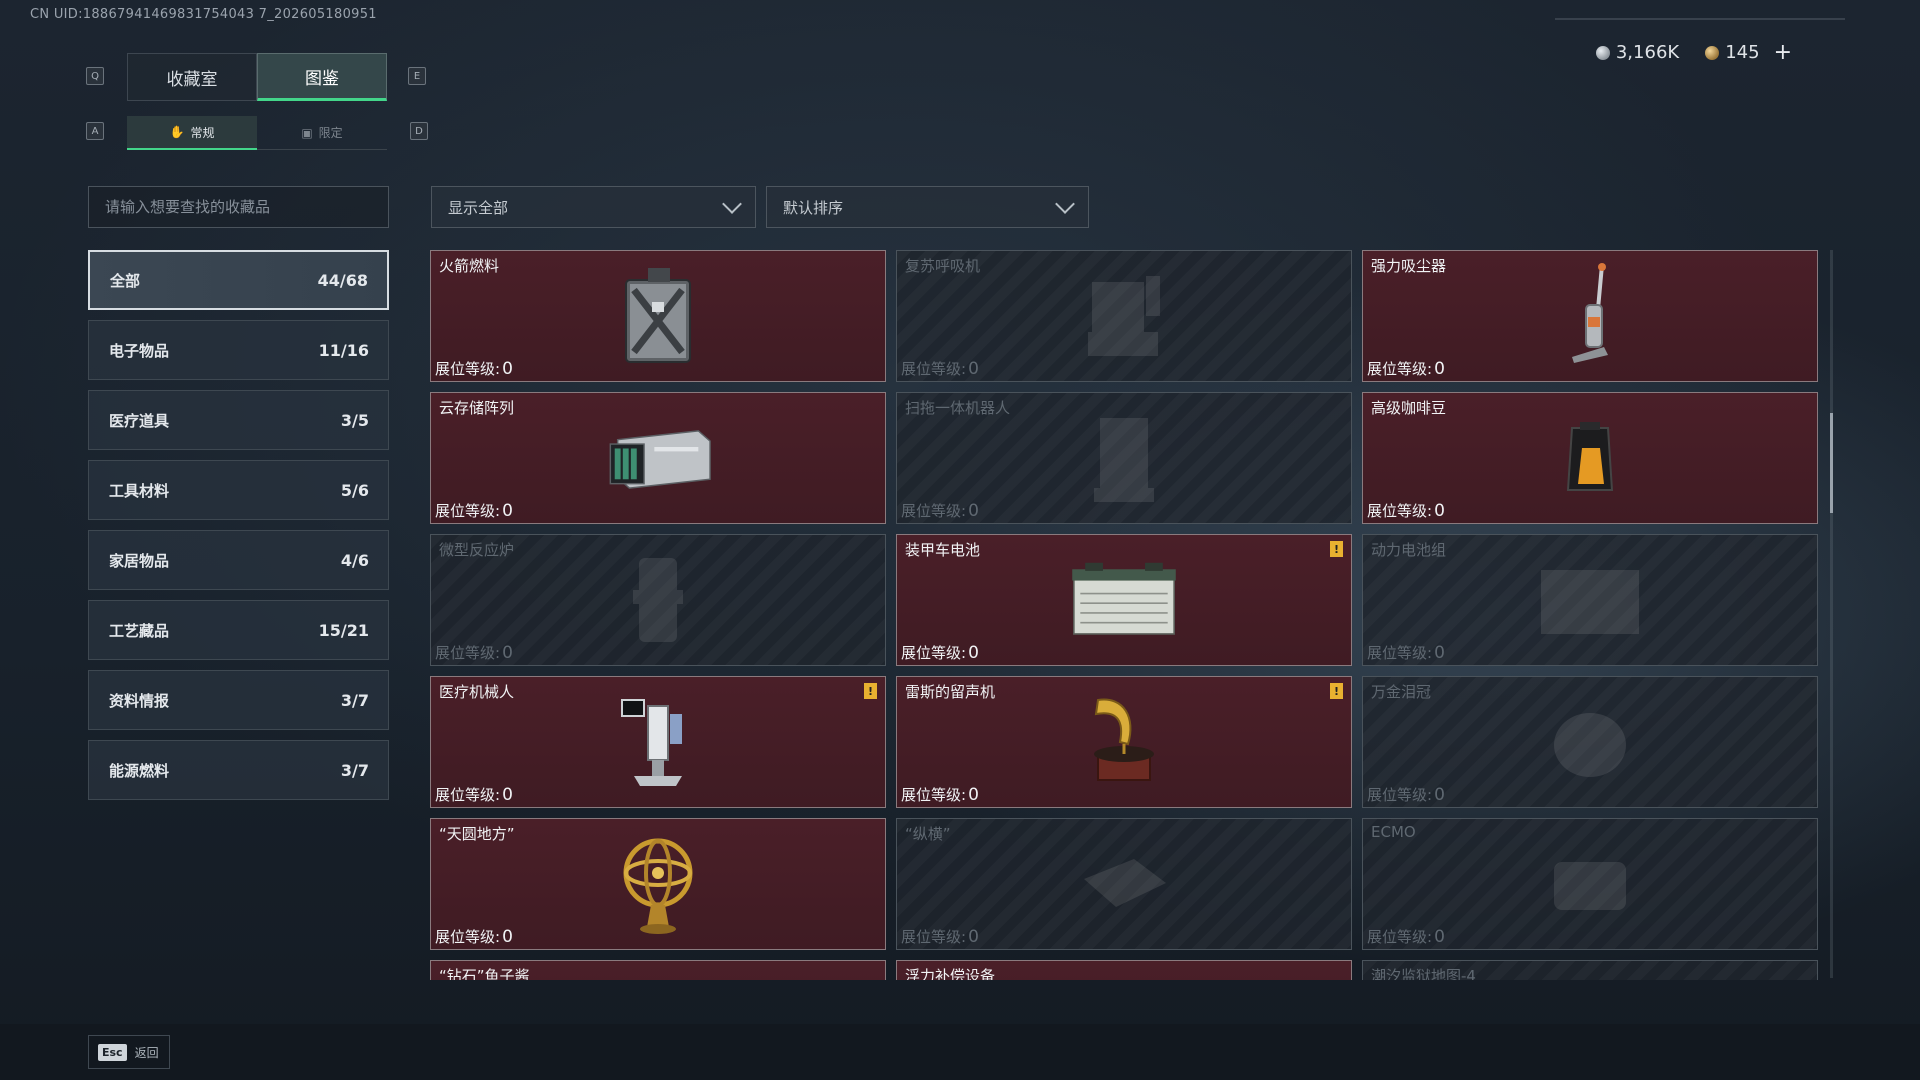  Describe the element at coordinates (1124, 970) in the screenshot. I see `item-card-bcd: 浮力补偿设备` at that location.